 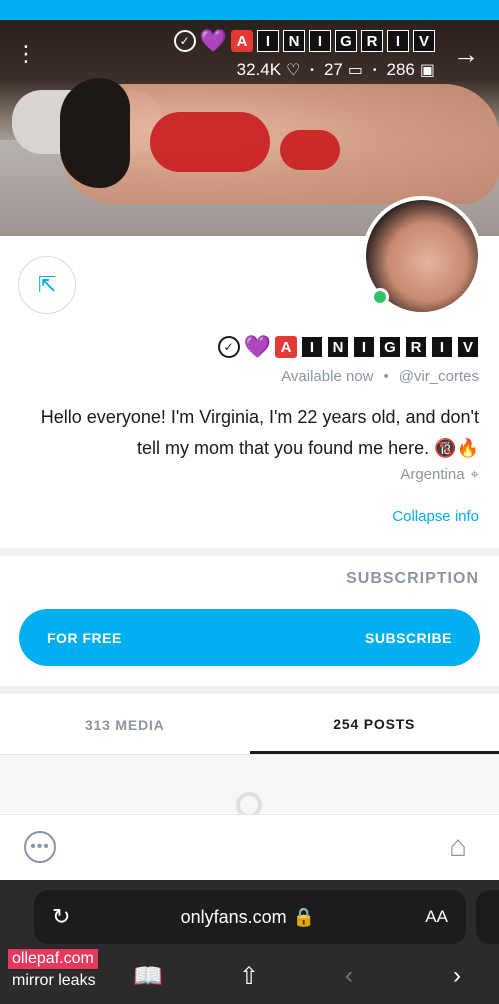 What do you see at coordinates (487, 917) in the screenshot?
I see `next-tab-preview` at bounding box center [487, 917].